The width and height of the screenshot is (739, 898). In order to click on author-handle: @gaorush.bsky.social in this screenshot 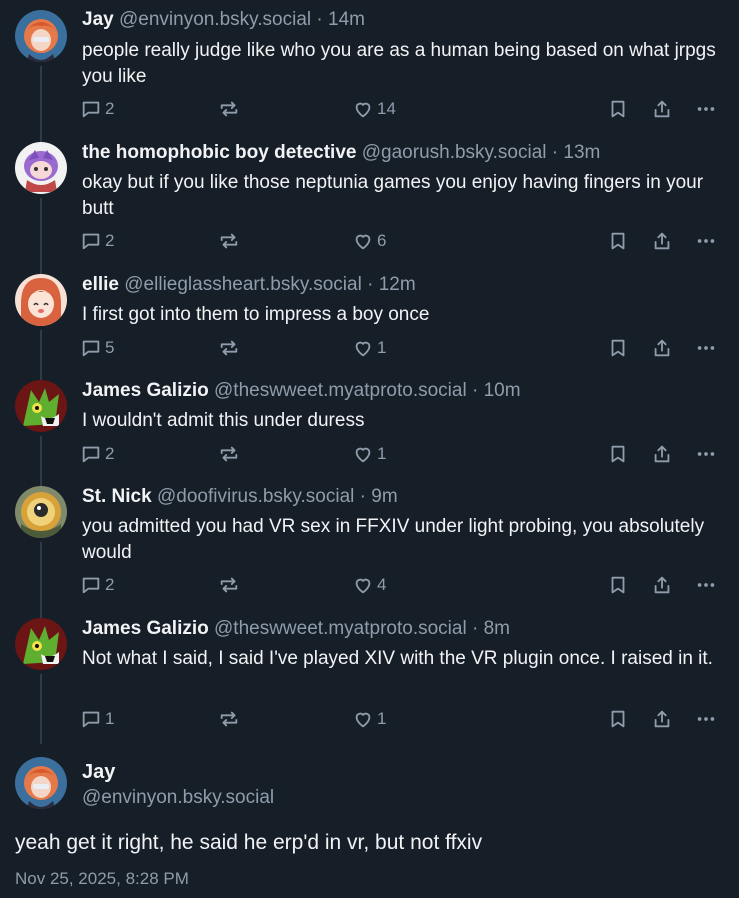, I will do `click(454, 152)`.